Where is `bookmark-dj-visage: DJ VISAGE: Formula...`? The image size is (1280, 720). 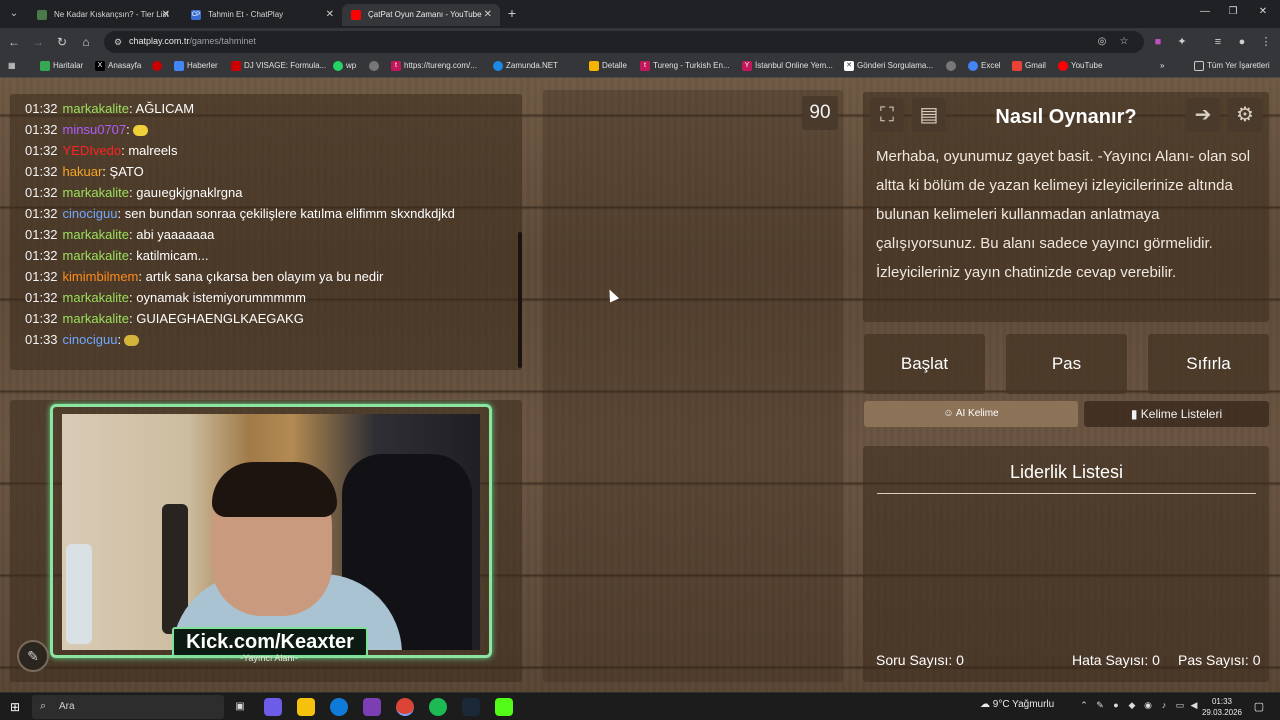 bookmark-dj-visage: DJ VISAGE: Formula... is located at coordinates (279, 66).